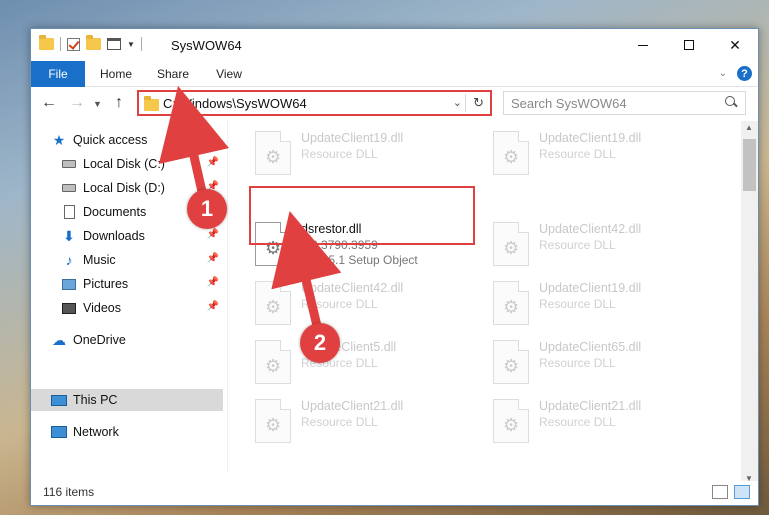  I want to click on back-arrow-icon: ←, so click(49, 103).